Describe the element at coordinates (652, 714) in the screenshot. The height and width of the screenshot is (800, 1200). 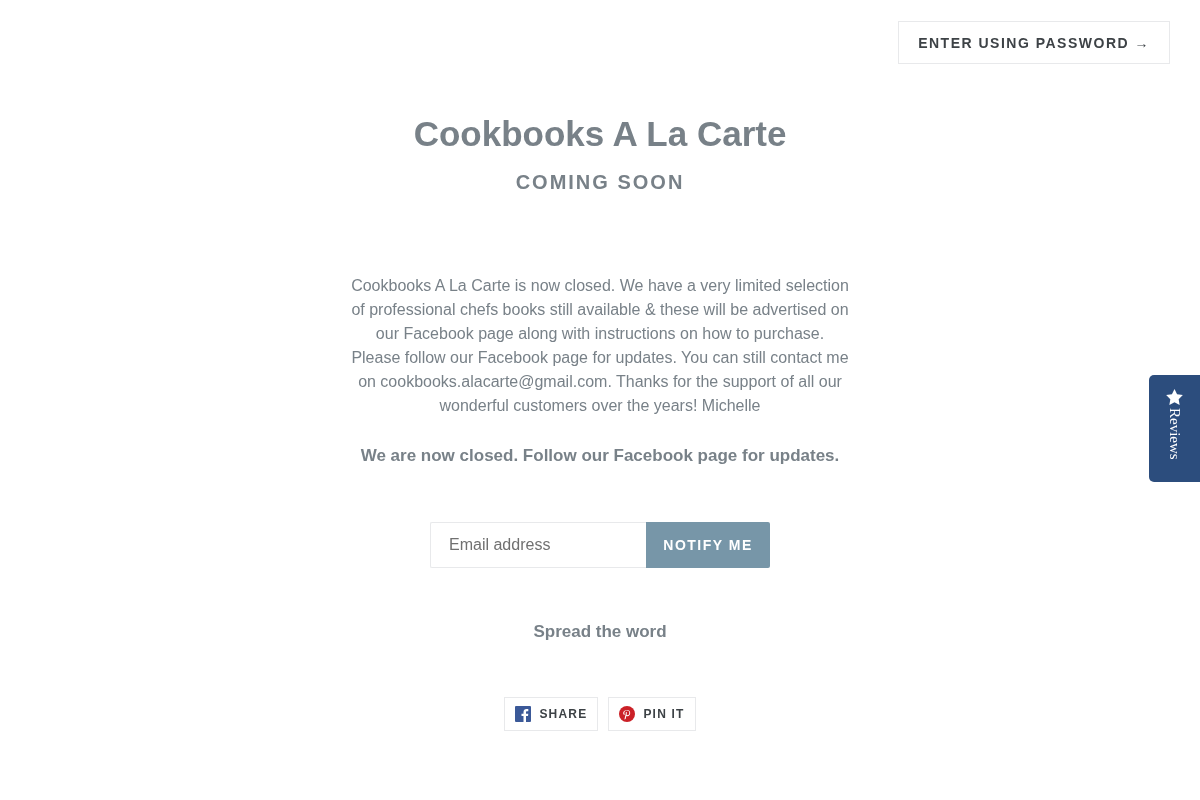
I see `share-button: PIN IT` at that location.